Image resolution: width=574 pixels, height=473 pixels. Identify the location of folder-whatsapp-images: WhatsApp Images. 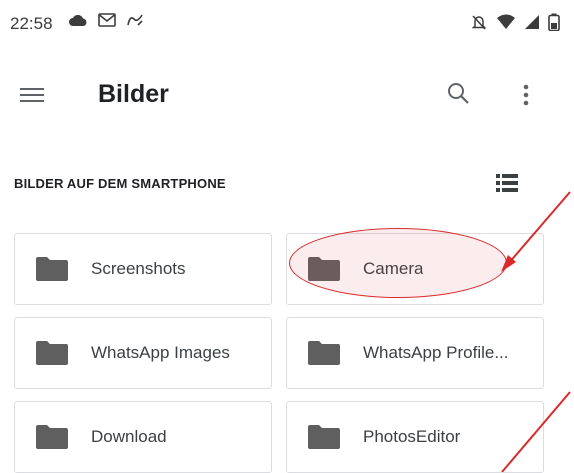
(143, 353).